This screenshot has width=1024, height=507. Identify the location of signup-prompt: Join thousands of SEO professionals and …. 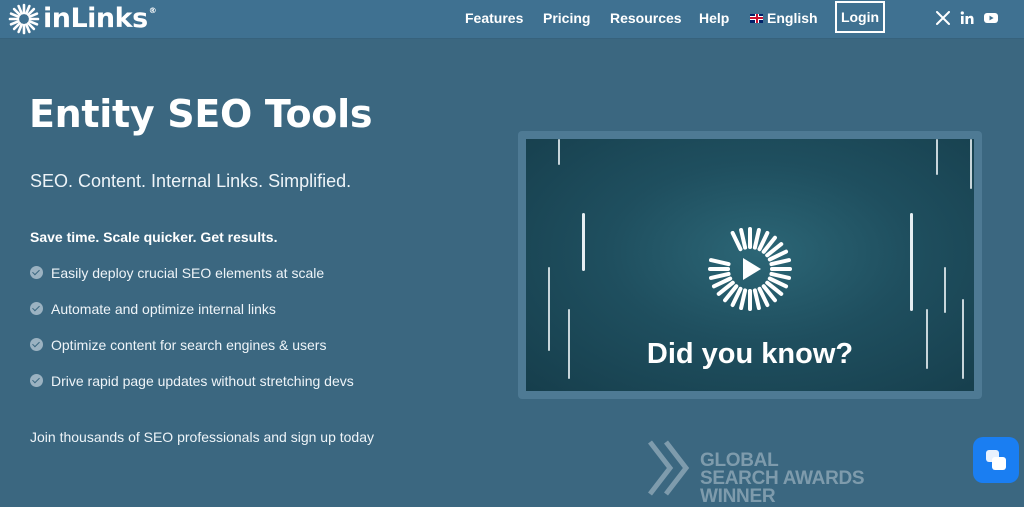
(202, 437).